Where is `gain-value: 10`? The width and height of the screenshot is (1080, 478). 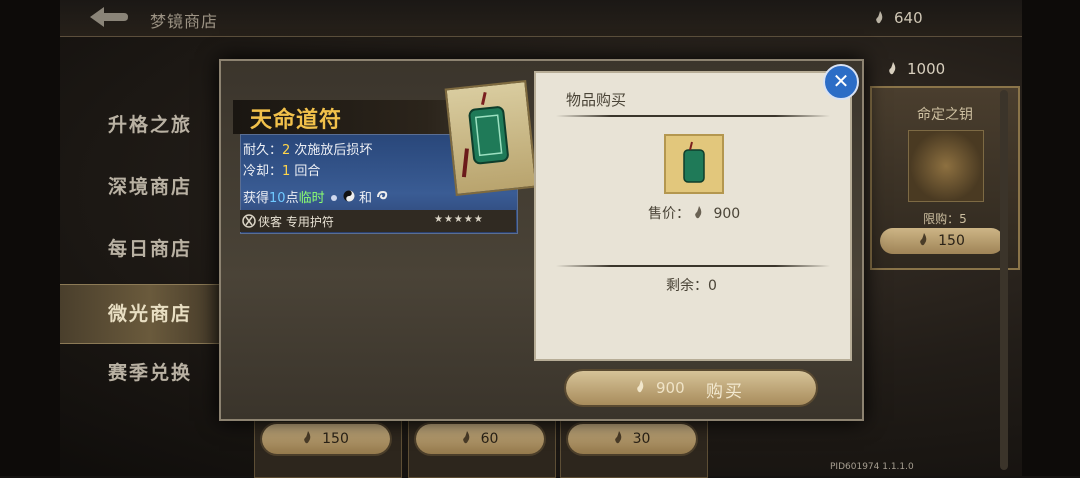
gain-value: 10 is located at coordinates (277, 198).